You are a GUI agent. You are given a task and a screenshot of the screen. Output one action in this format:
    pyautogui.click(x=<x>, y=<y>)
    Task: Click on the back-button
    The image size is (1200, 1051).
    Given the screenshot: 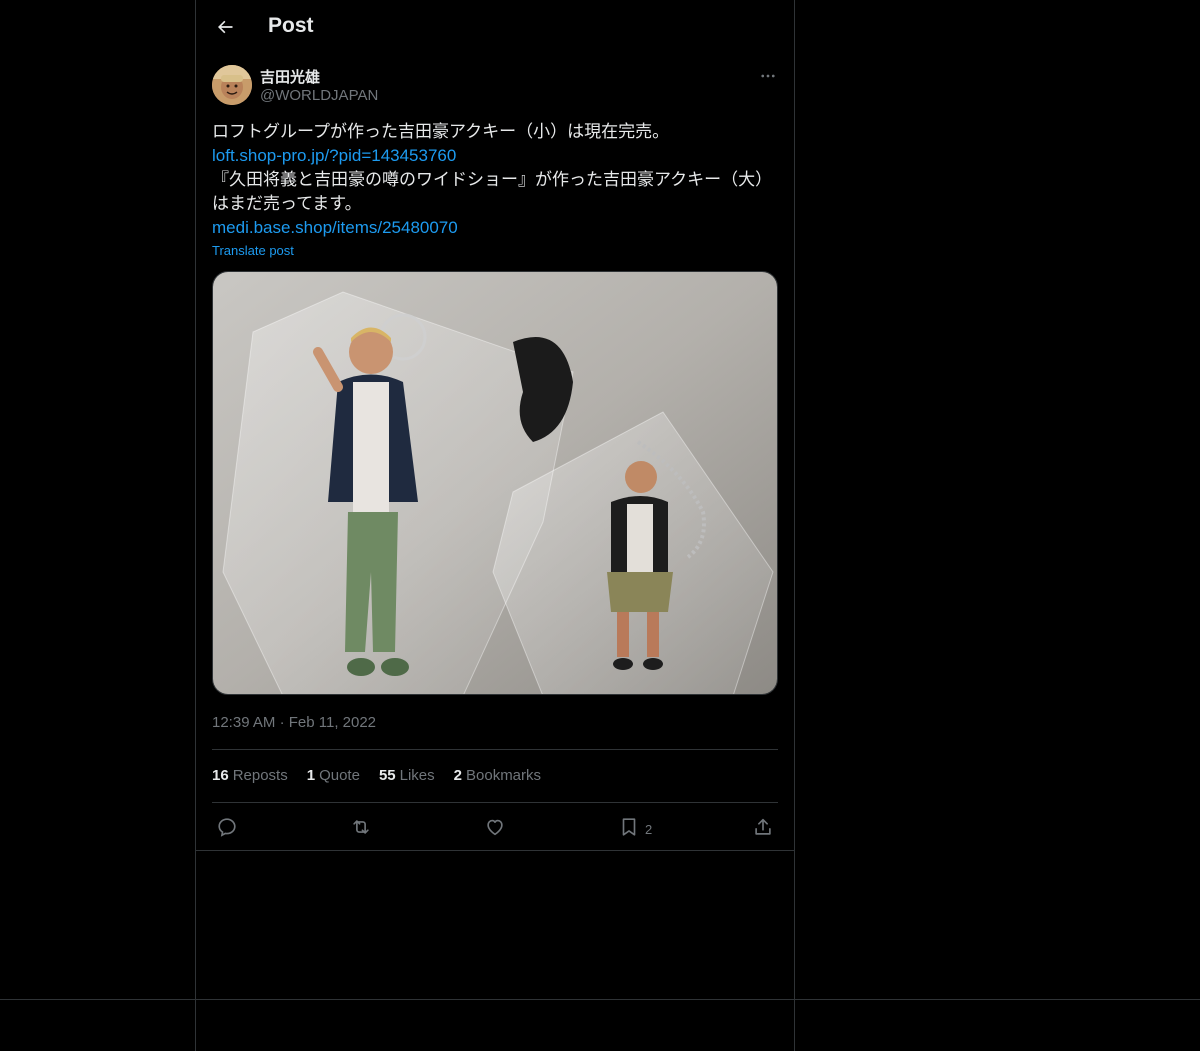 What is the action you would take?
    pyautogui.click(x=225, y=27)
    